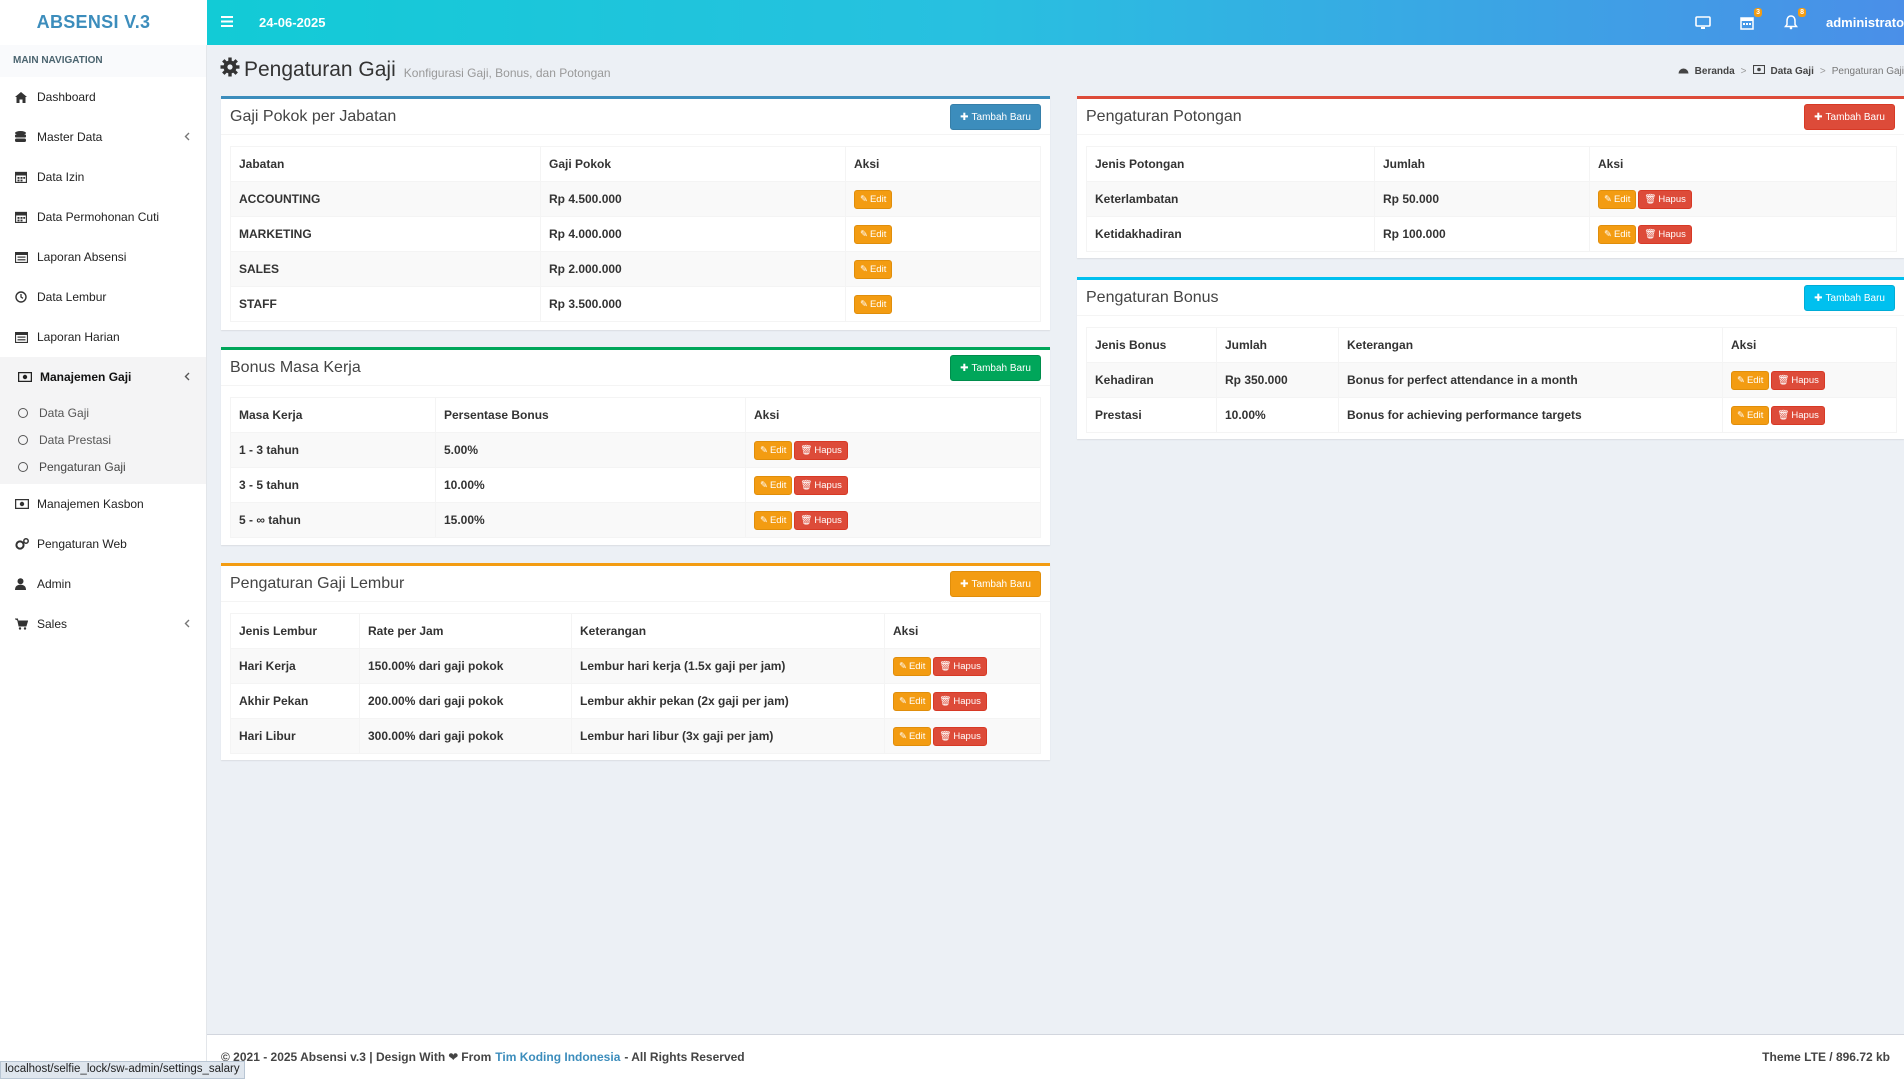 This screenshot has height=1079, width=1904. What do you see at coordinates (295, 367) in the screenshot?
I see `box-title: Bonus Masa Kerja` at bounding box center [295, 367].